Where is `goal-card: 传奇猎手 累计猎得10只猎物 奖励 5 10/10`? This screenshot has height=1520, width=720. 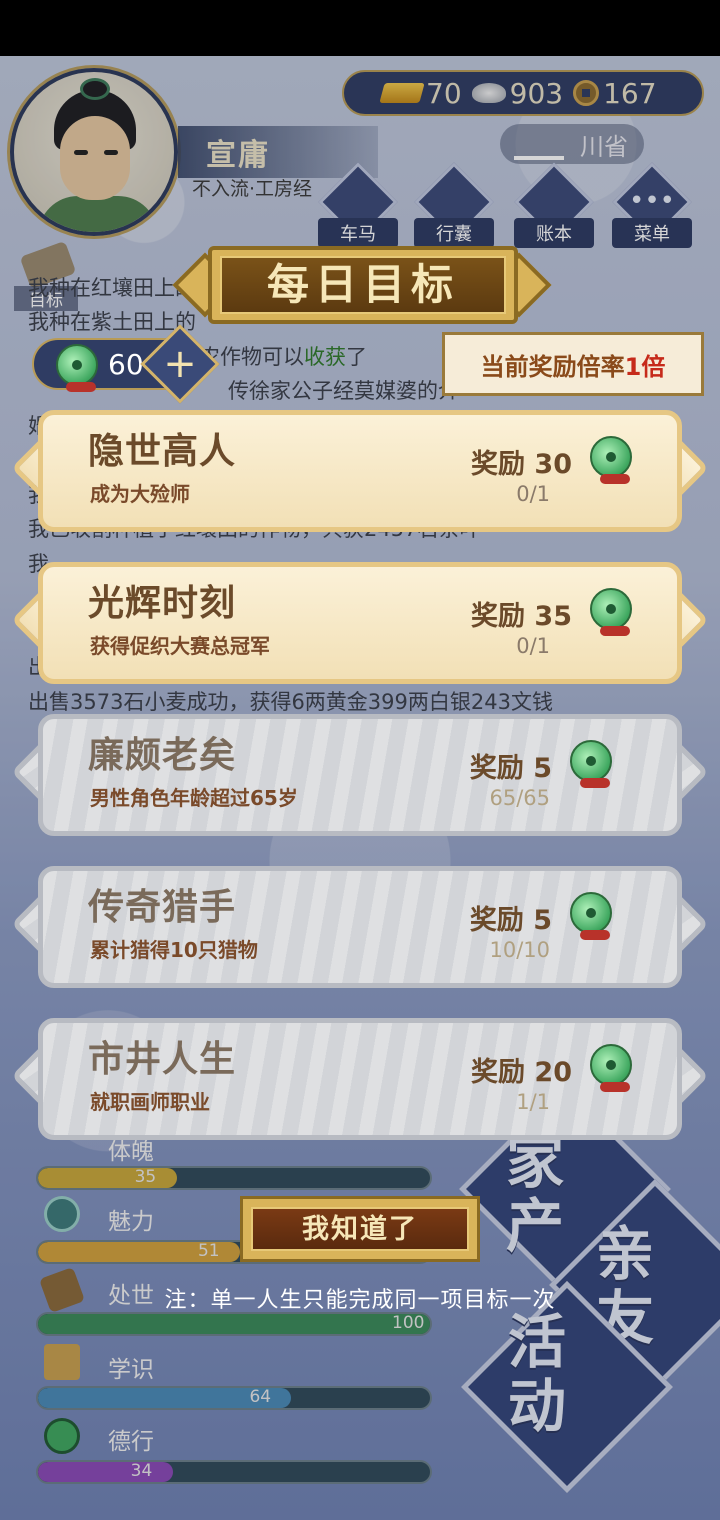
goal-card: 传奇猎手 累计猎得10只猎物 奖励 5 10/10 is located at coordinates (360, 927).